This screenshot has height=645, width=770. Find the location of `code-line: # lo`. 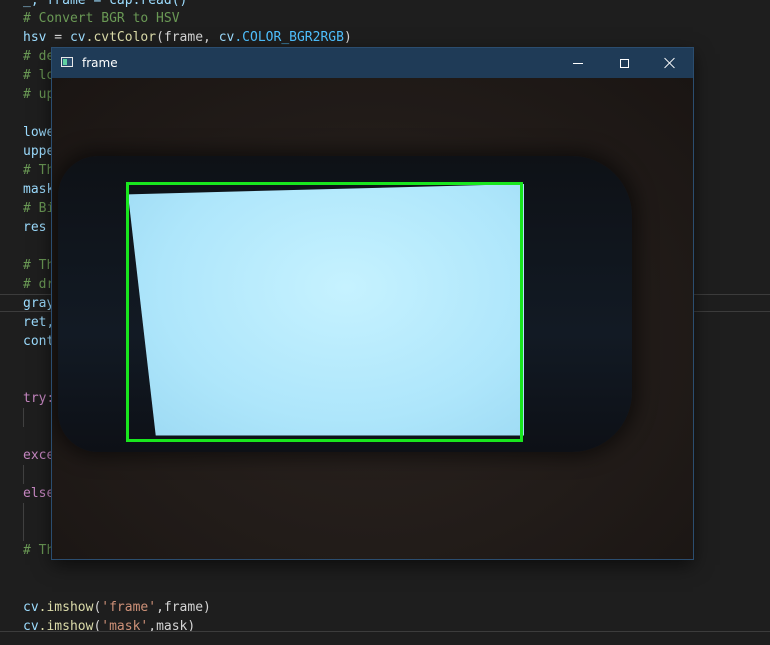

code-line: # lo is located at coordinates (39, 75).